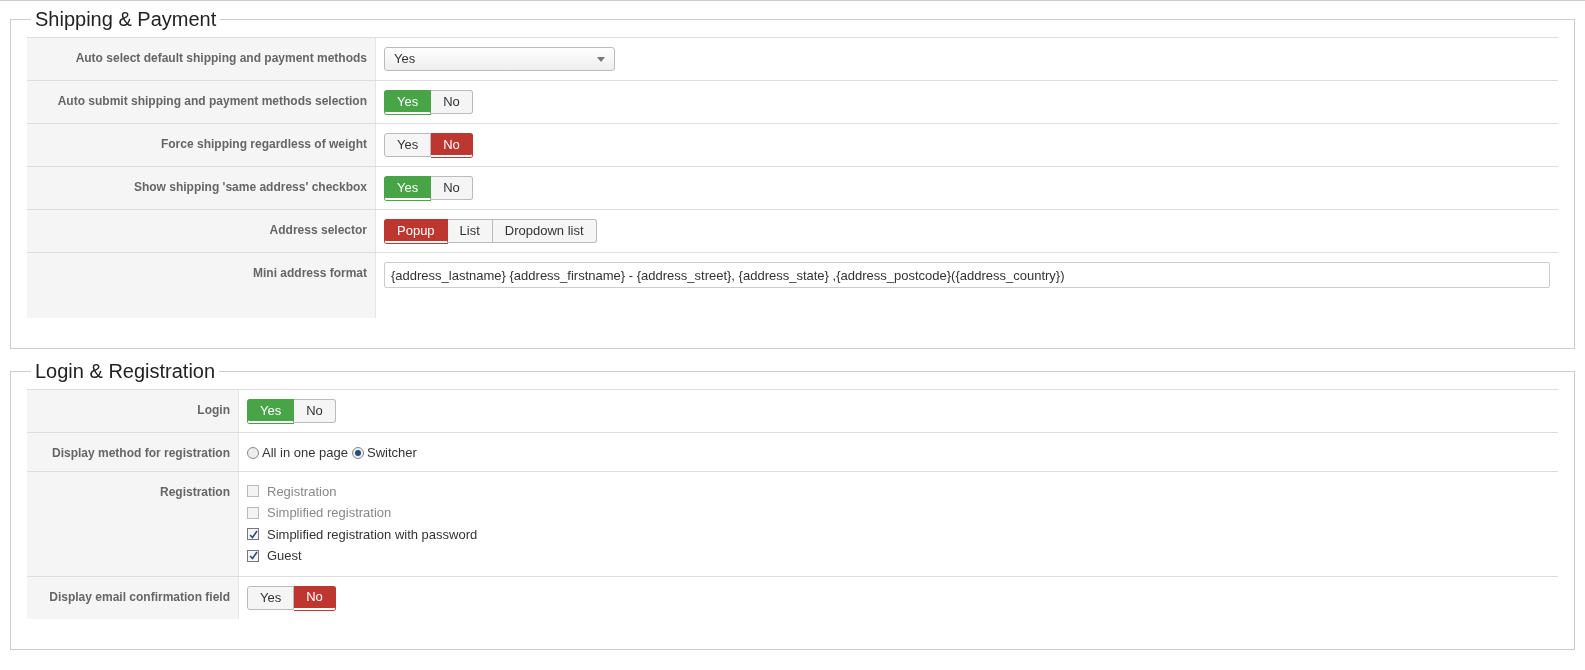  Describe the element at coordinates (213, 410) in the screenshot. I see `field-label: Login` at that location.